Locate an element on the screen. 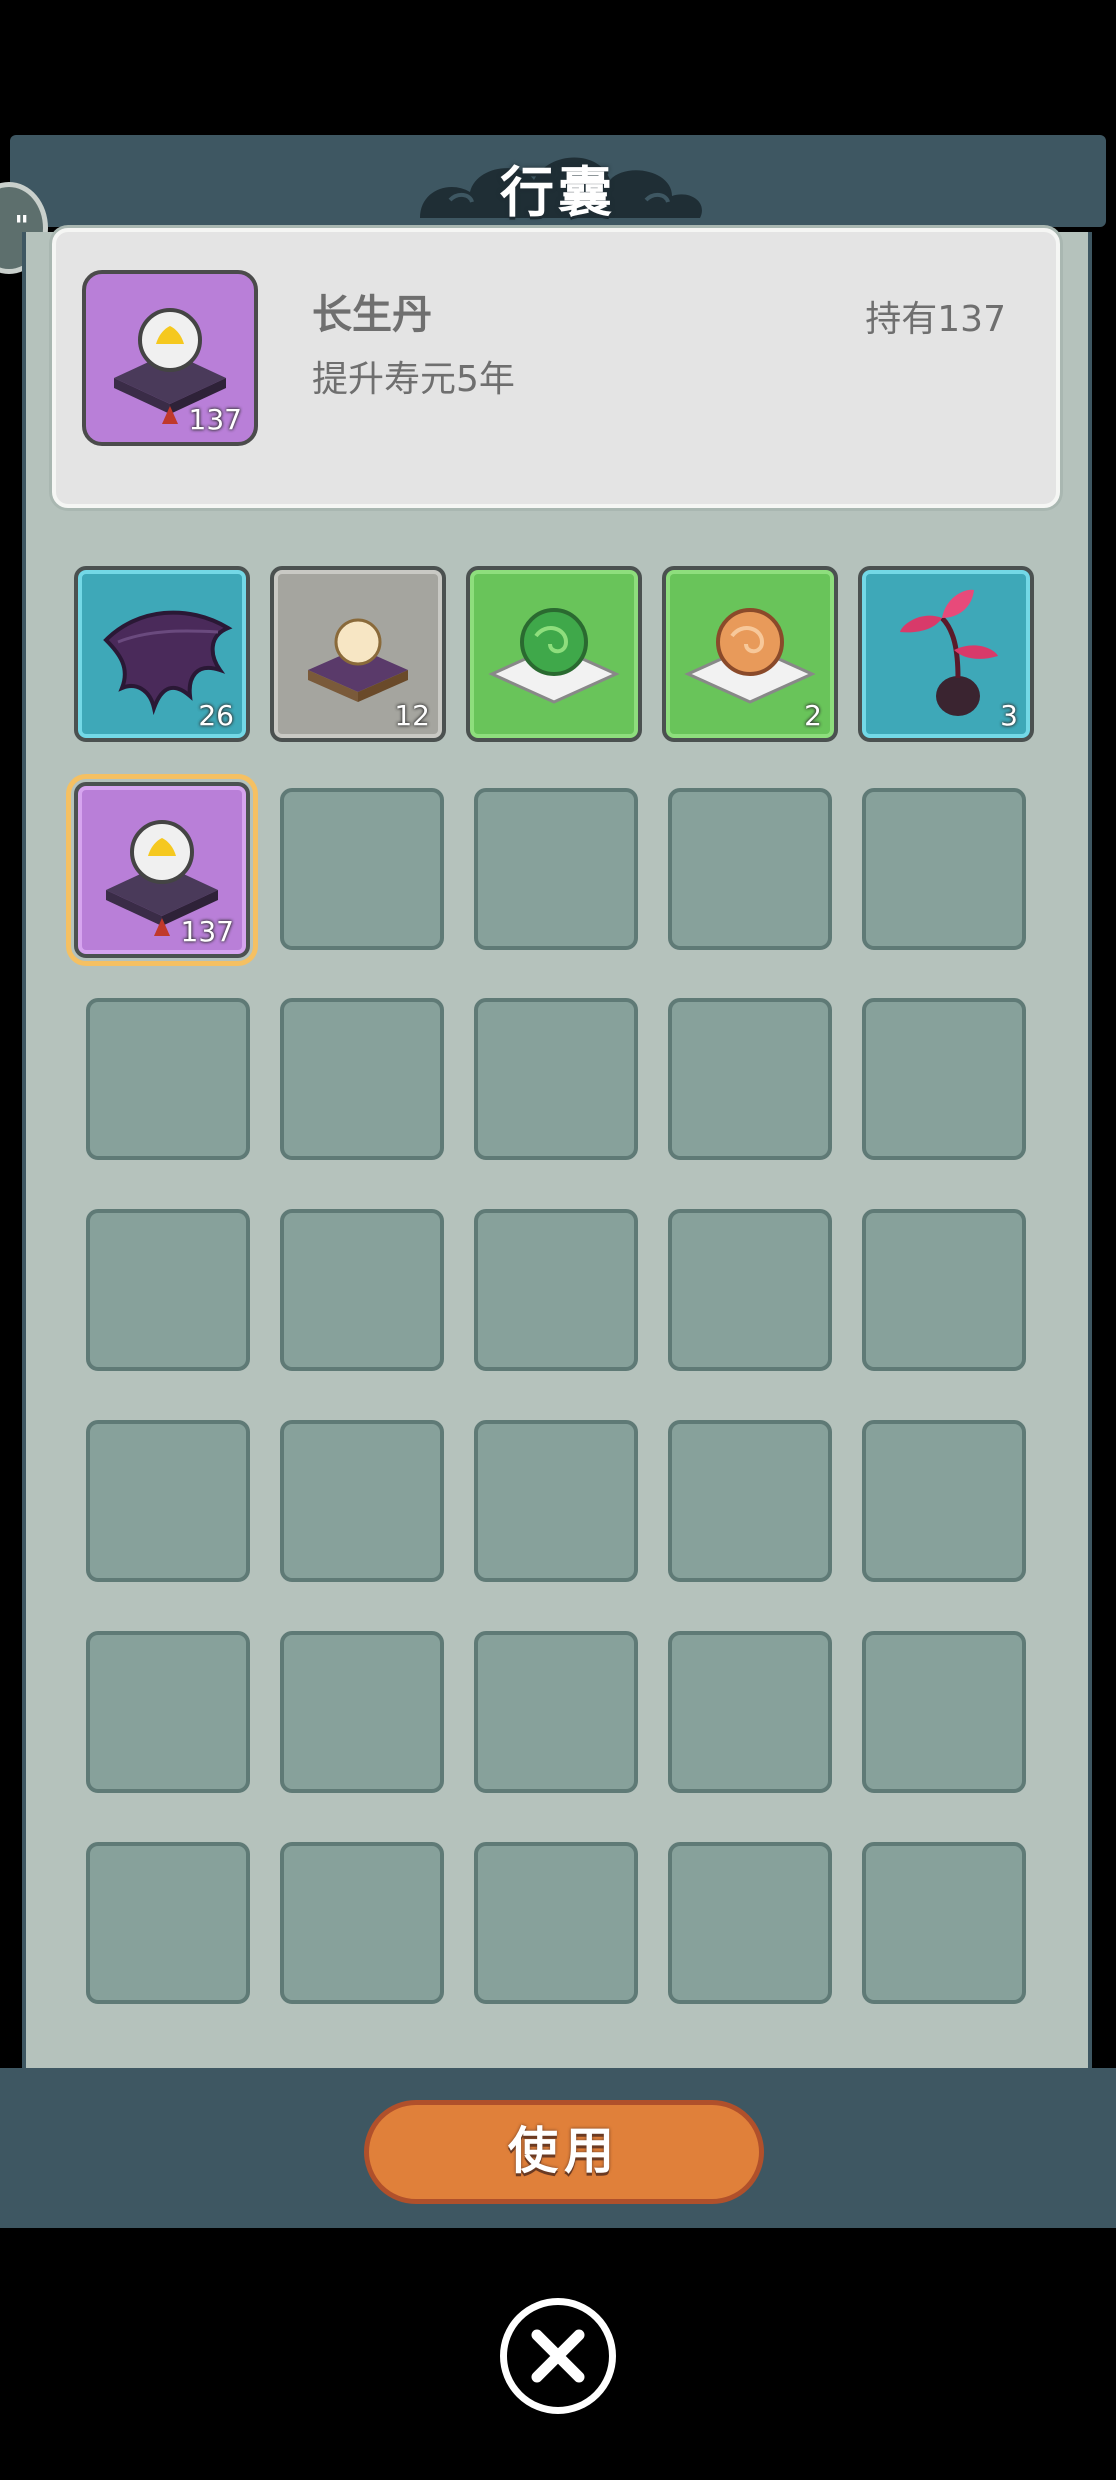 The image size is (1116, 2480). detail-count: 137 is located at coordinates (215, 419).